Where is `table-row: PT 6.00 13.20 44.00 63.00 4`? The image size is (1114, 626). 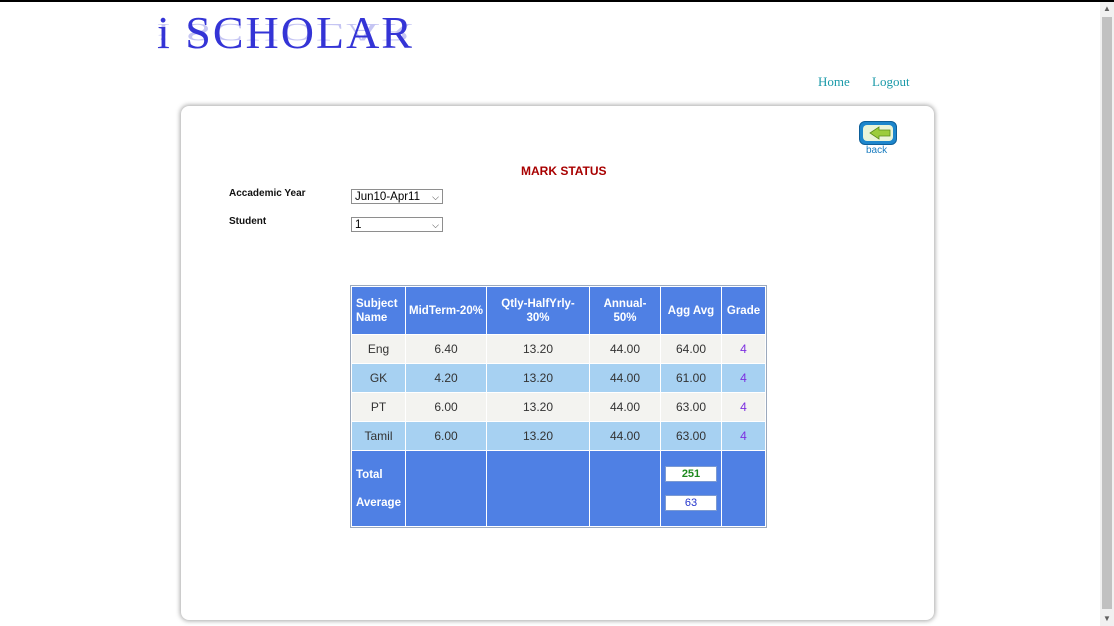
table-row: PT 6.00 13.20 44.00 63.00 4 is located at coordinates (558, 407).